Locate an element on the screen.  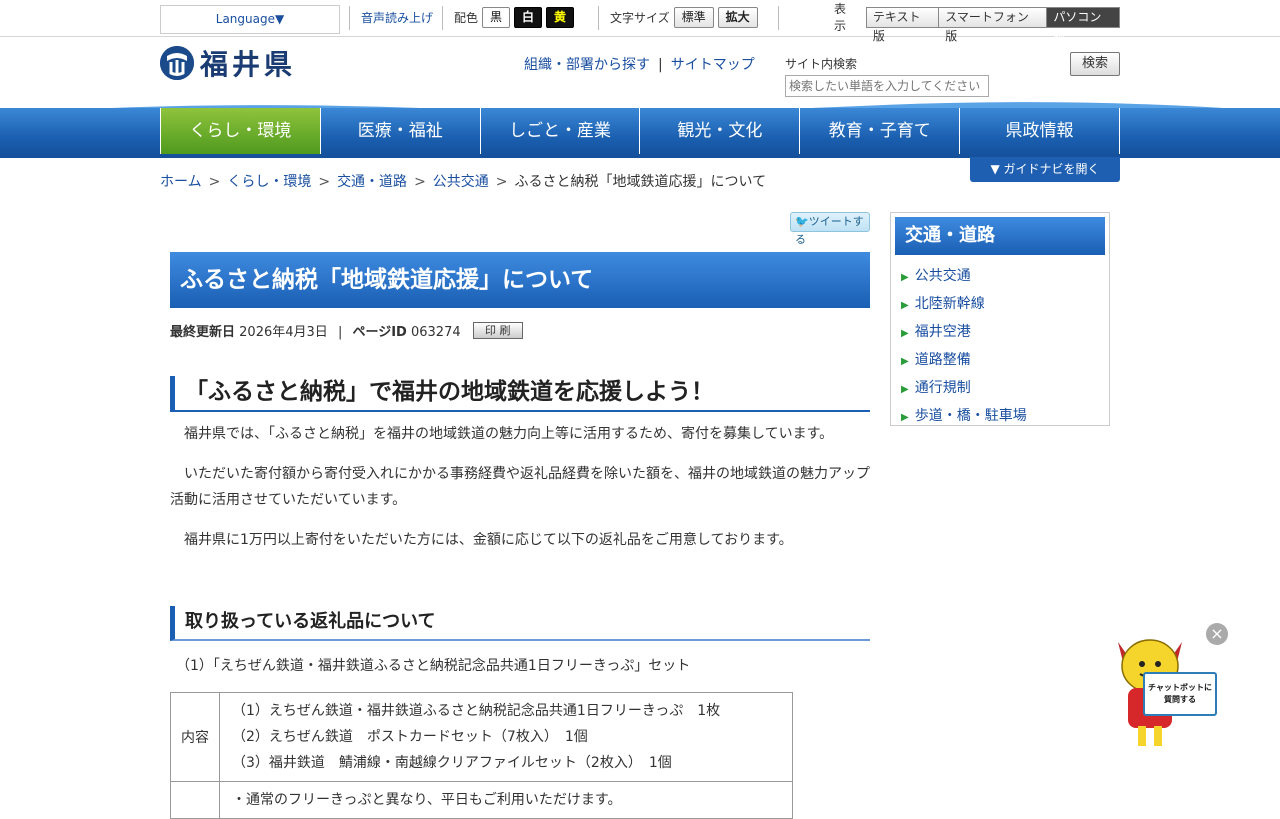
twitter-bird-icon: 🐦 is located at coordinates (802, 221).